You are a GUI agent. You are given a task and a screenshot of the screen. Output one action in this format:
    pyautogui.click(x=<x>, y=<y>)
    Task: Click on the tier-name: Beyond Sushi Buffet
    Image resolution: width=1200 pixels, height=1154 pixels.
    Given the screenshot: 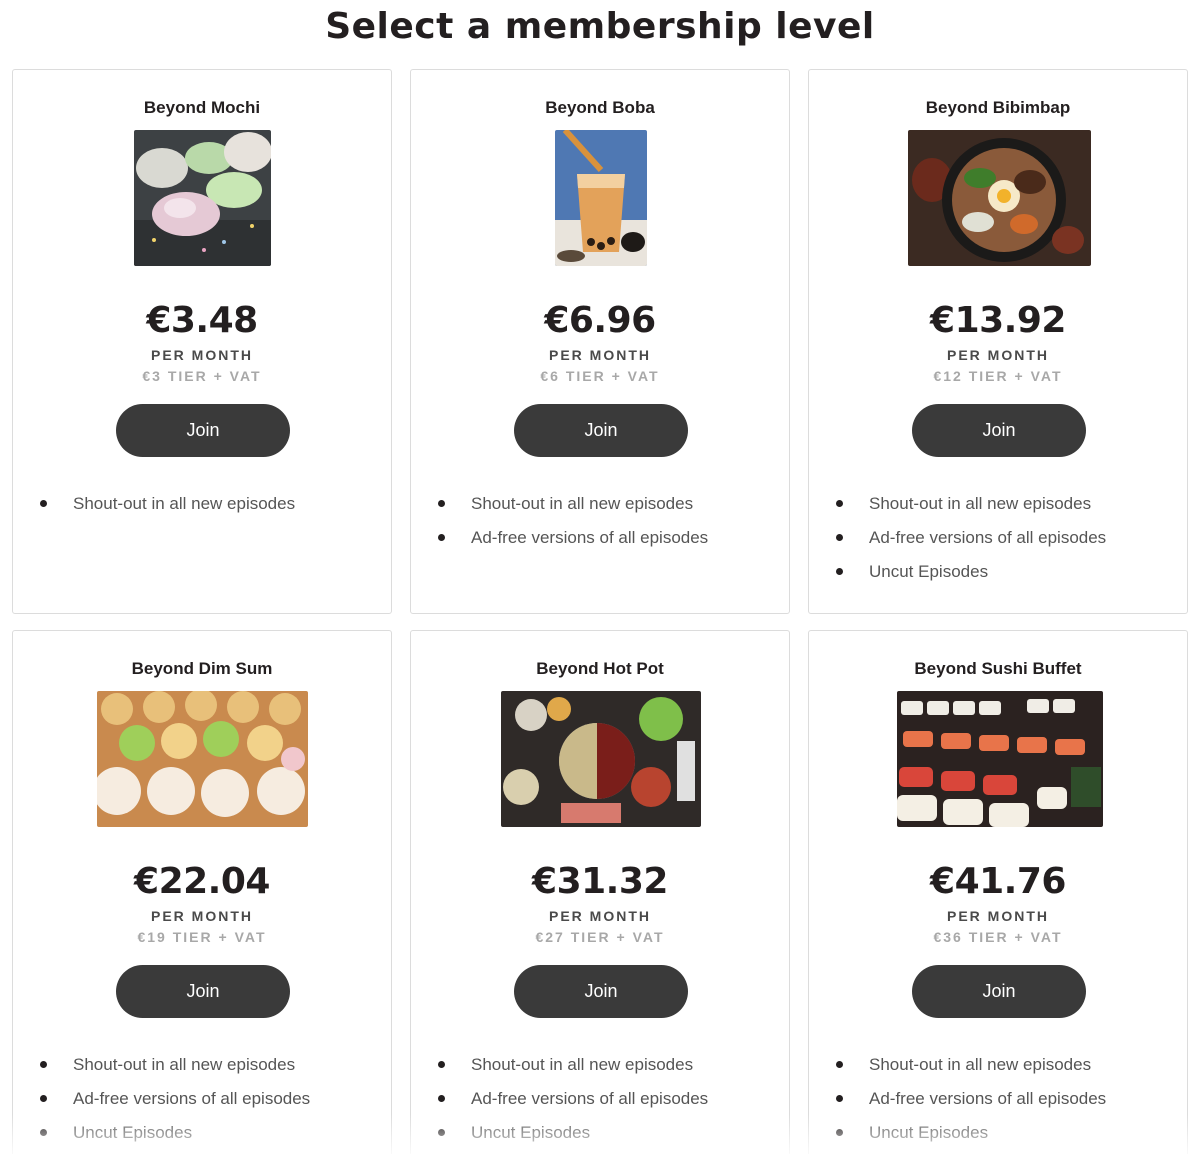 What is the action you would take?
    pyautogui.click(x=998, y=668)
    